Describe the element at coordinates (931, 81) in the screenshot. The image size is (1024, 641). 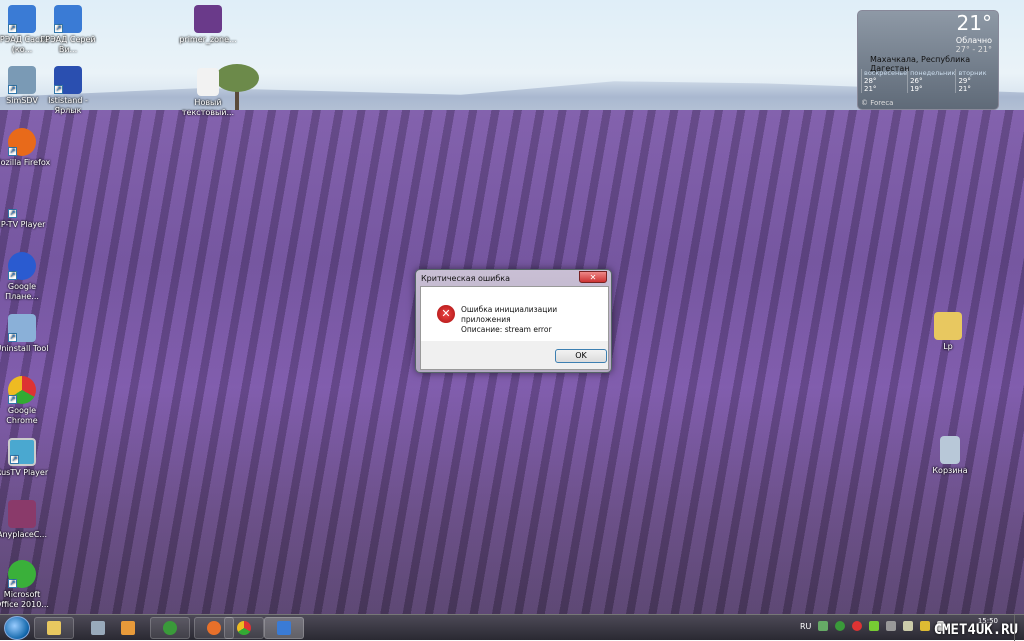
I see `forecast-day: понедельник 26° 19°` at that location.